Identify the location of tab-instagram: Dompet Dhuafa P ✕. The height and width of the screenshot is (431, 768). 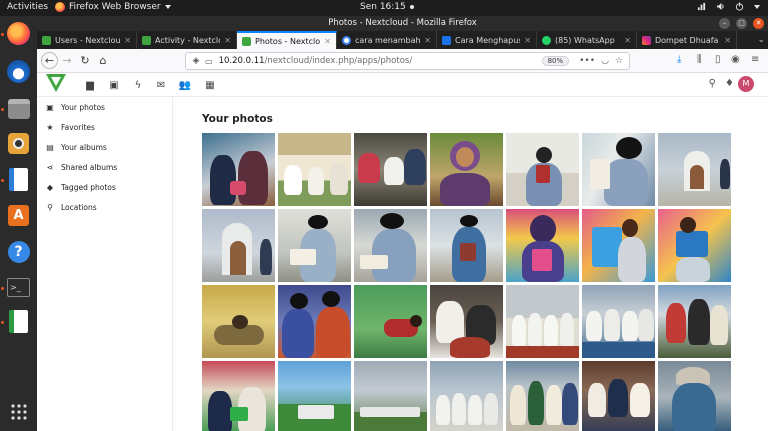
(687, 40).